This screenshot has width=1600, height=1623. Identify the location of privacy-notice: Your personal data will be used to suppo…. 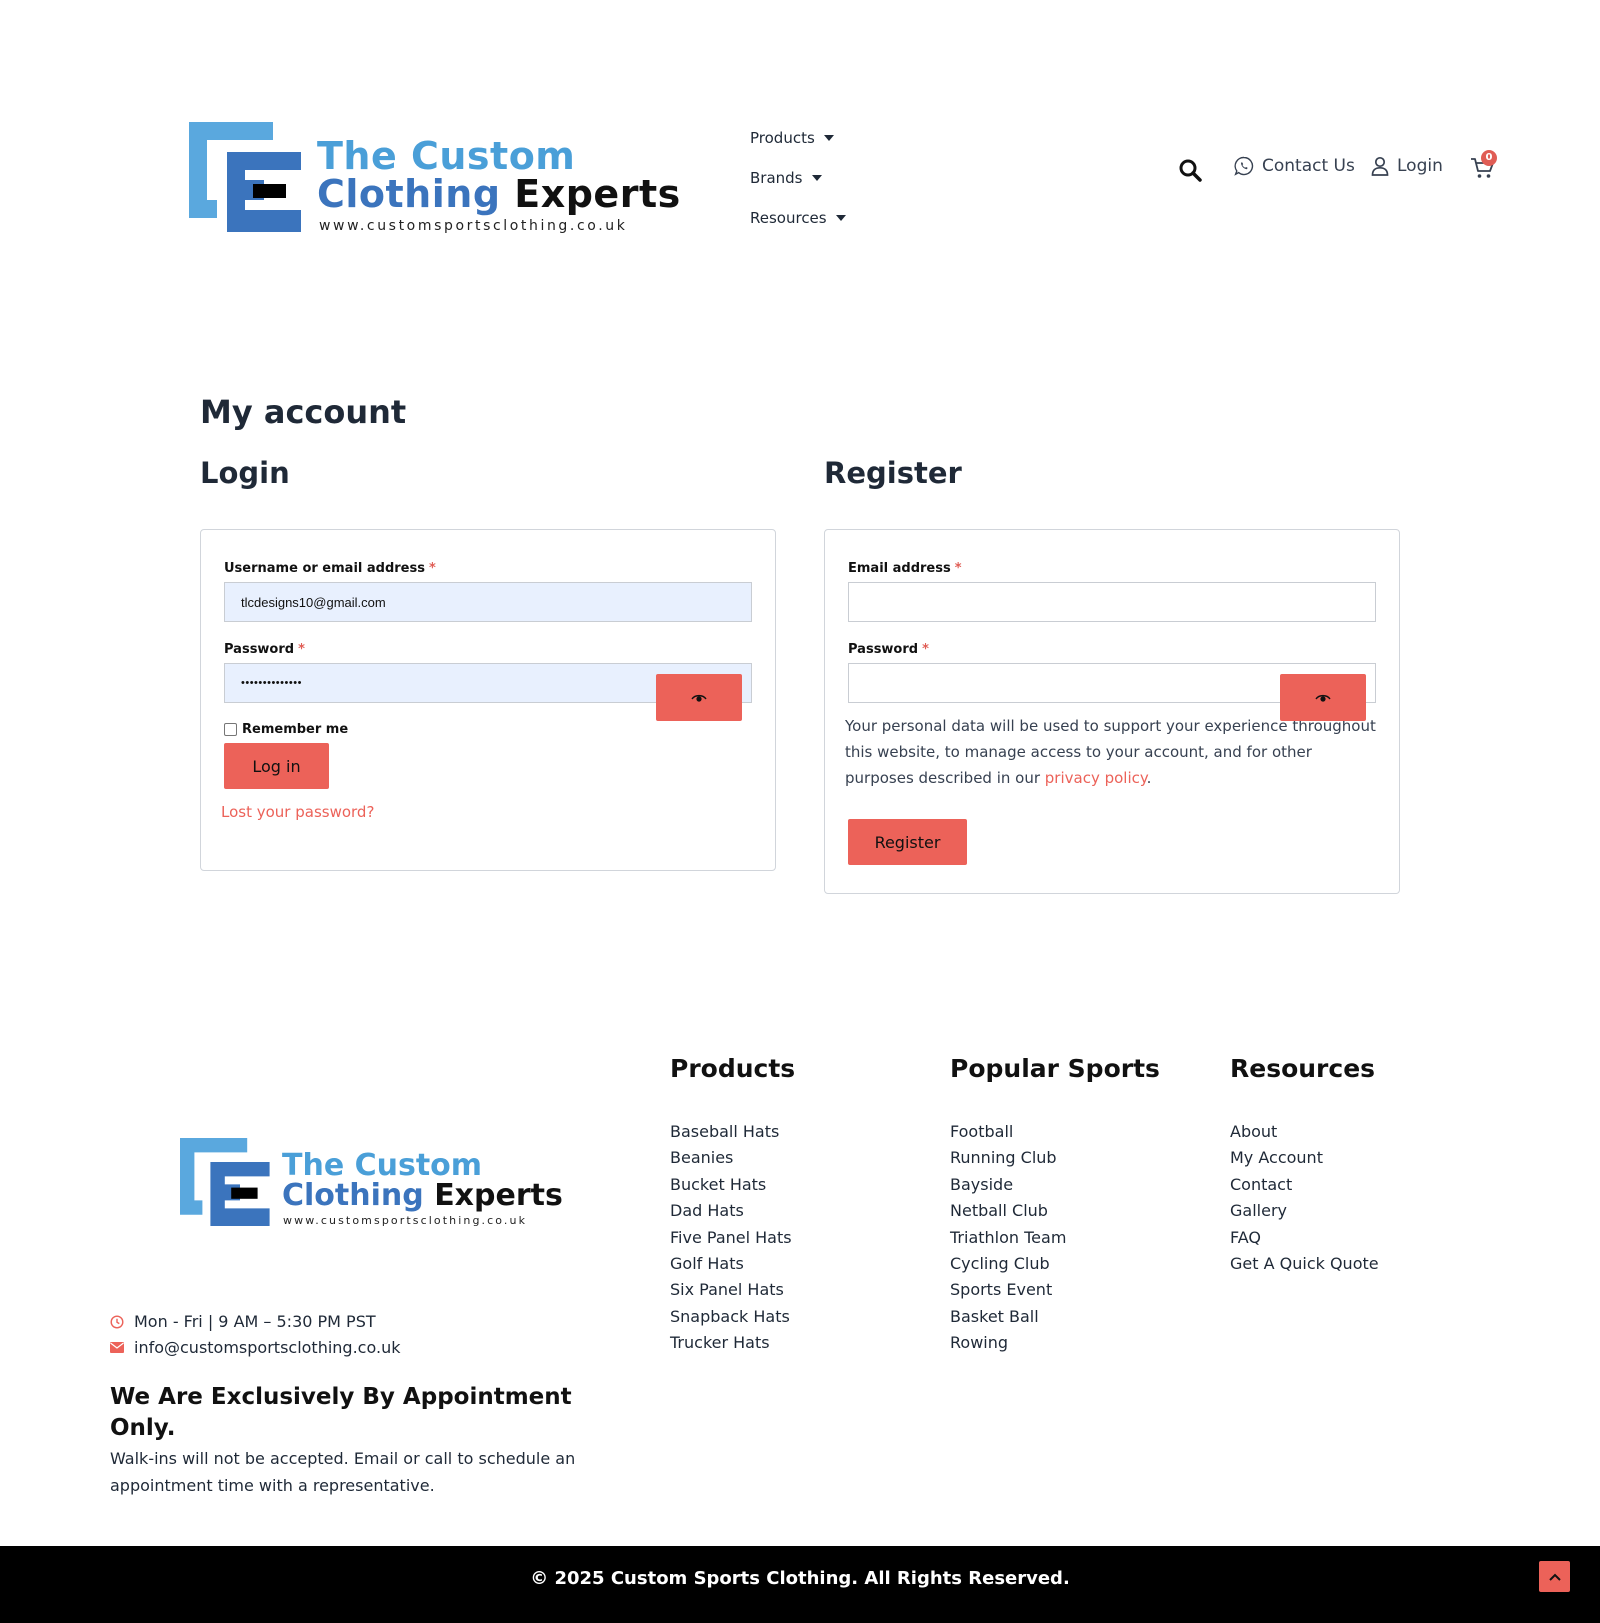
(1110, 752).